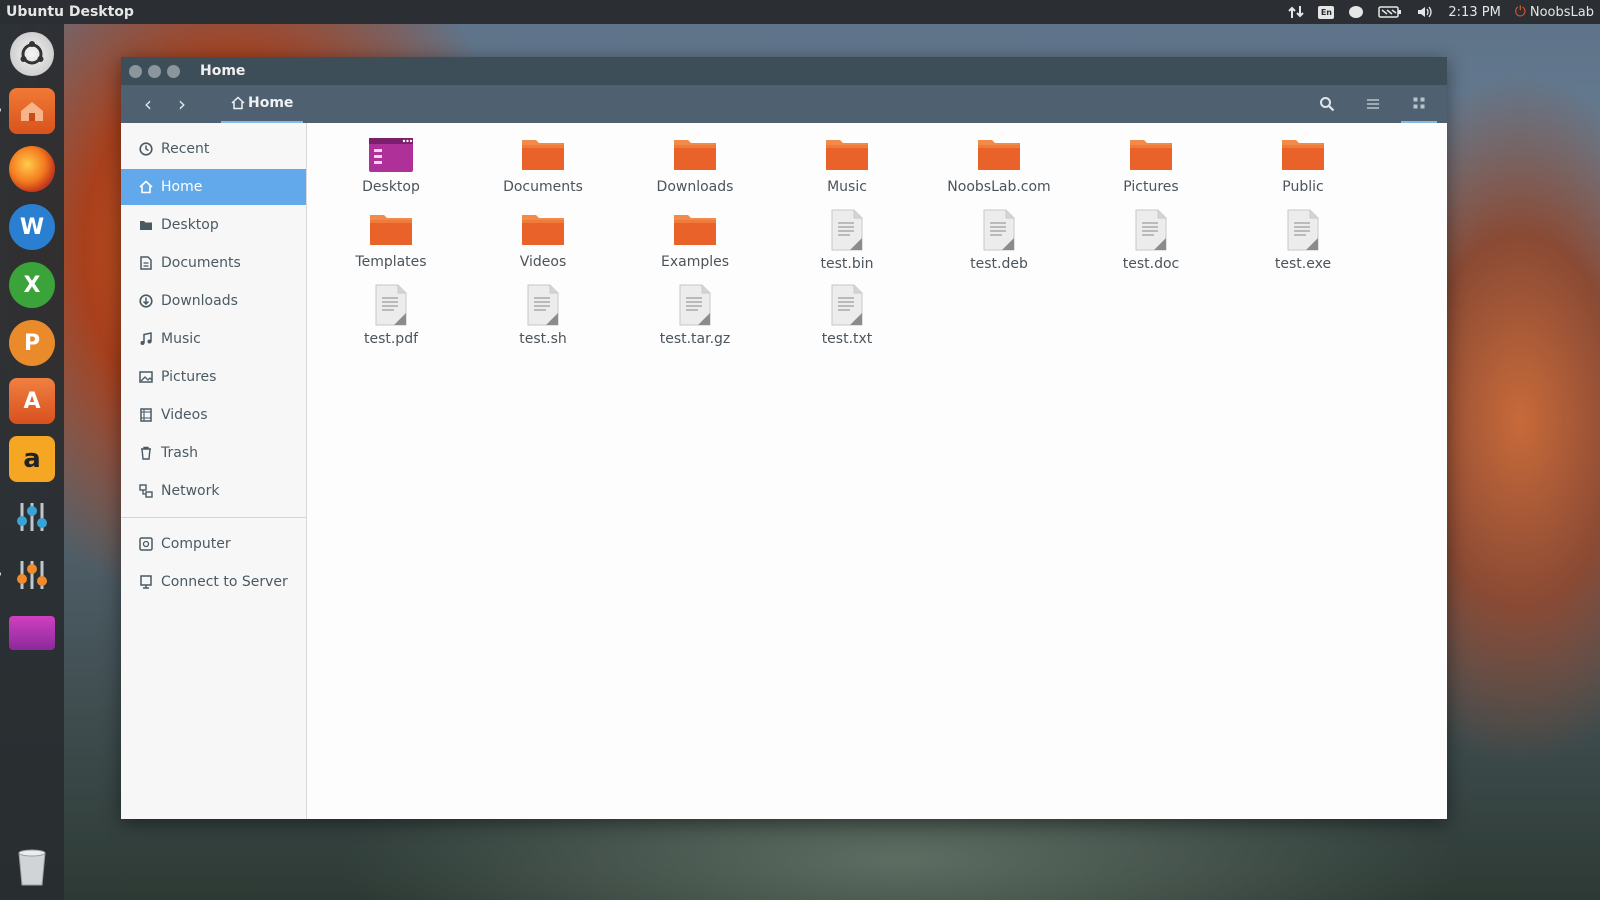 This screenshot has width=1600, height=900. I want to click on files-icon, so click(27, 111).